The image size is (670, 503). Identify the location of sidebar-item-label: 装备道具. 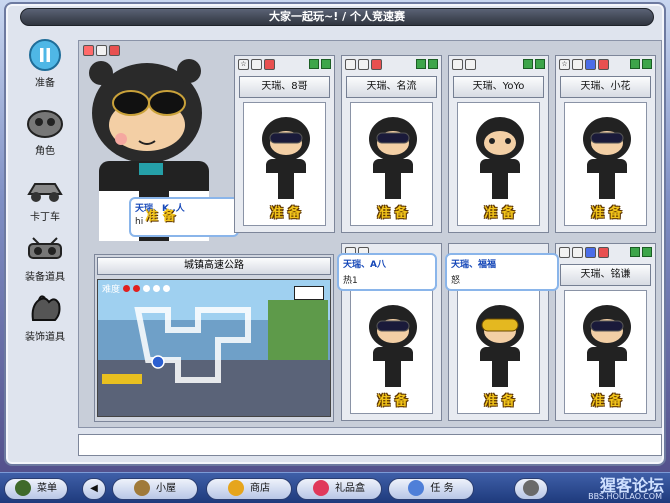
(45, 277).